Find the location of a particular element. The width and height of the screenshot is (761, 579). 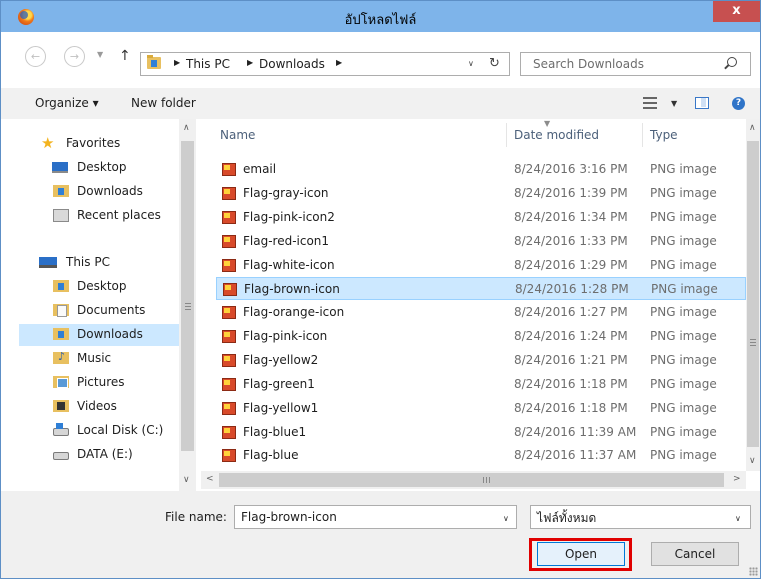

sidebar-item-pictures: Pictures is located at coordinates (107, 383).